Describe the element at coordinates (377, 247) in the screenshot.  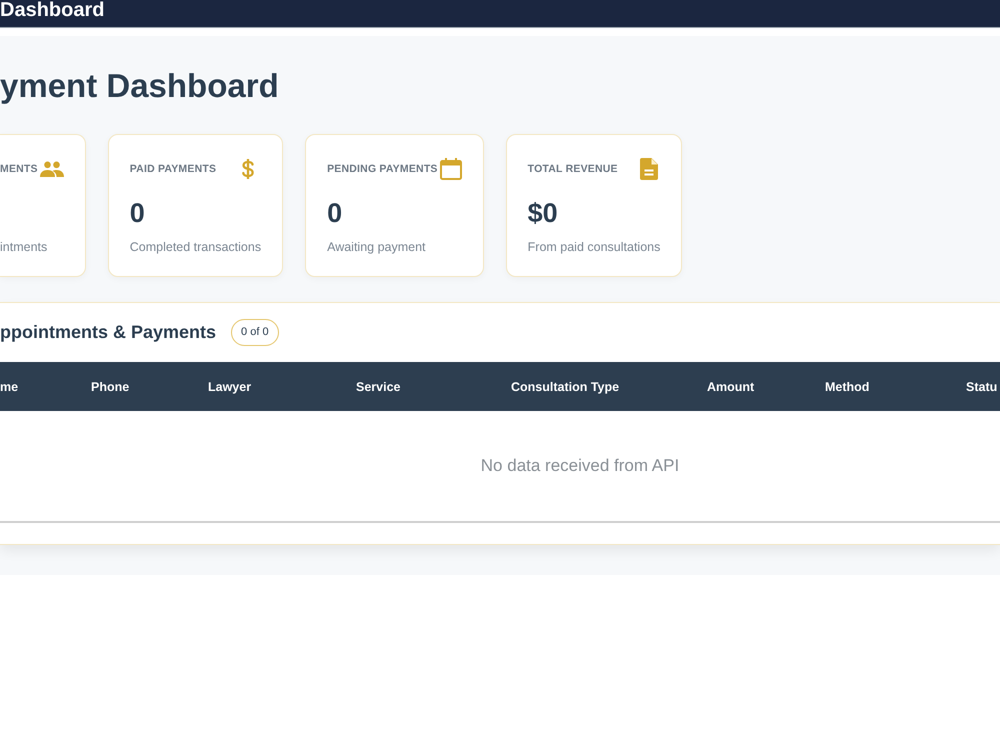
I see `stat-subtitle: Awaiting payment` at that location.